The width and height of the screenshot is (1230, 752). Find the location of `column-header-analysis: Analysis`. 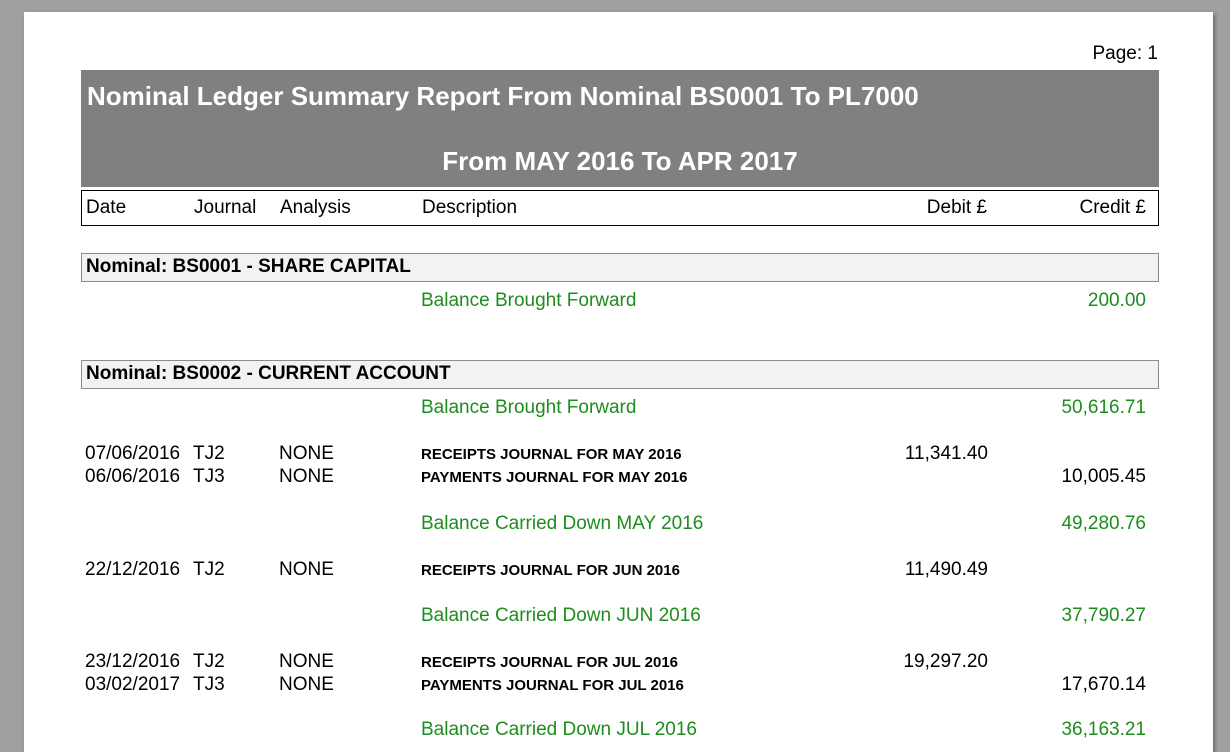

column-header-analysis: Analysis is located at coordinates (315, 207).